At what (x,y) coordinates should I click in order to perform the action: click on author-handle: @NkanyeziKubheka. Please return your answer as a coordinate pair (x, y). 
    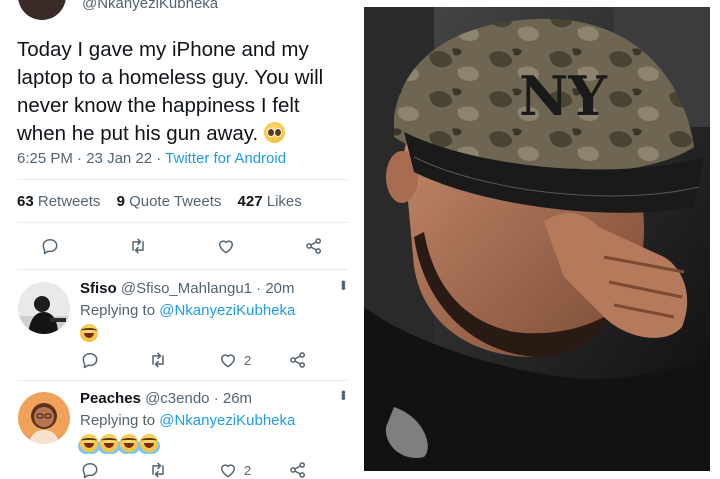
    Looking at the image, I should click on (150, 6).